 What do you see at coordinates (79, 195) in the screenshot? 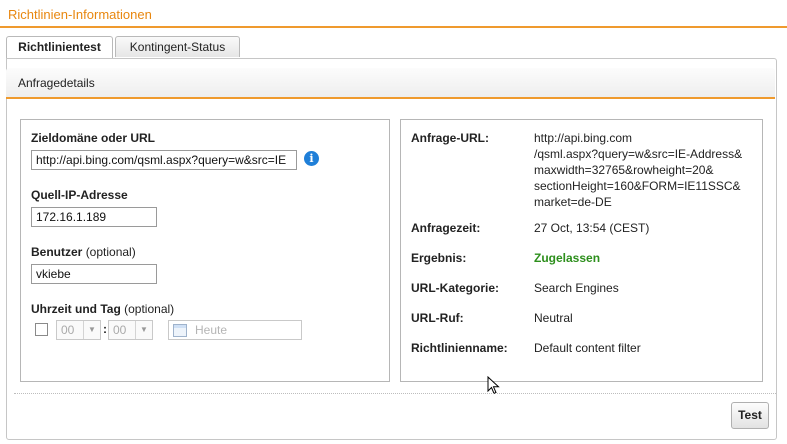
I see `ip-label: Quell-IP-Adresse` at bounding box center [79, 195].